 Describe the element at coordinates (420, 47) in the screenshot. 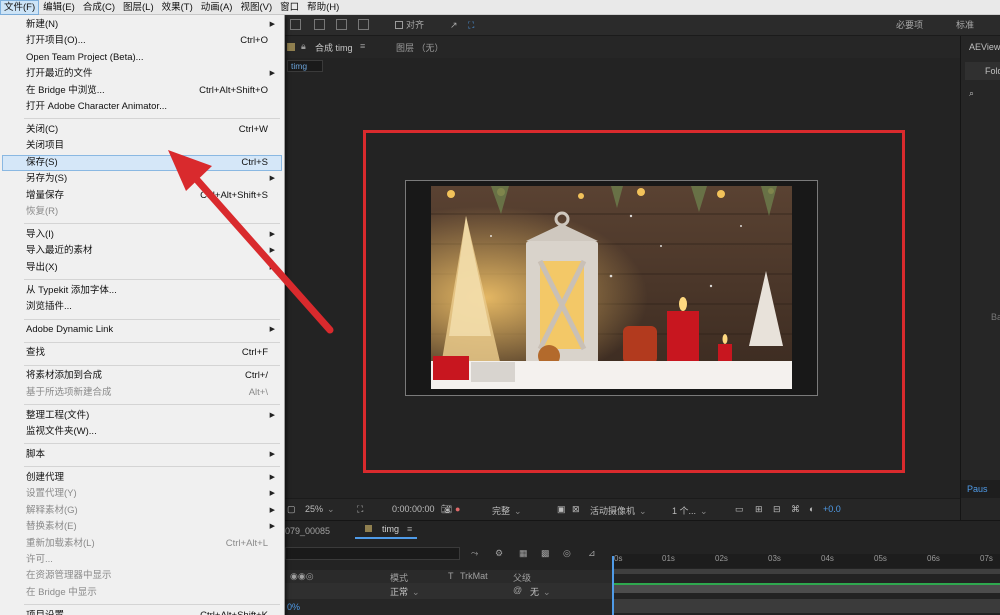

I see `tab-layer: 图层 （无）` at that location.